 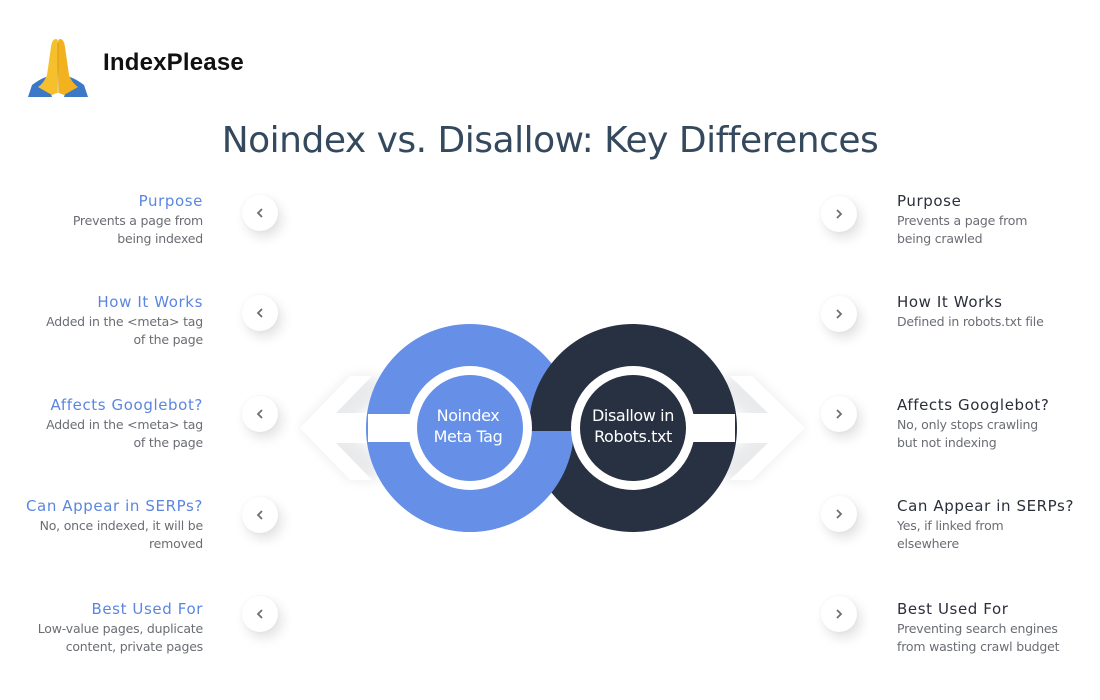 What do you see at coordinates (940, 238) in the screenshot?
I see `row-desc-line: being crawled` at bounding box center [940, 238].